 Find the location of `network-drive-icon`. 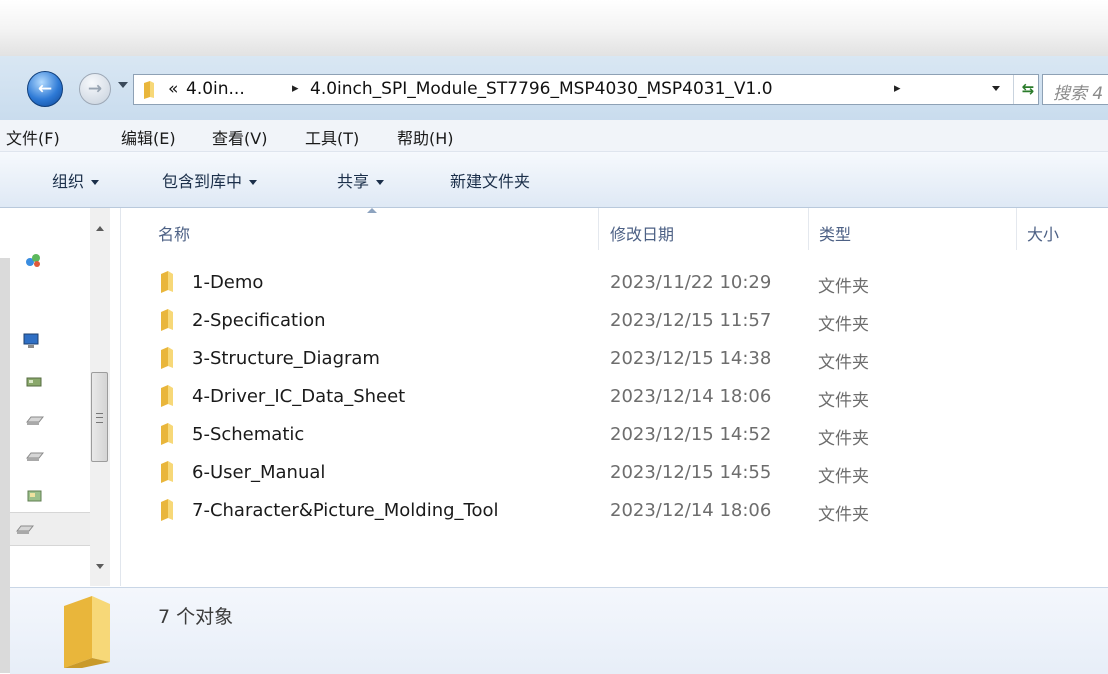

network-drive-icon is located at coordinates (35, 382).